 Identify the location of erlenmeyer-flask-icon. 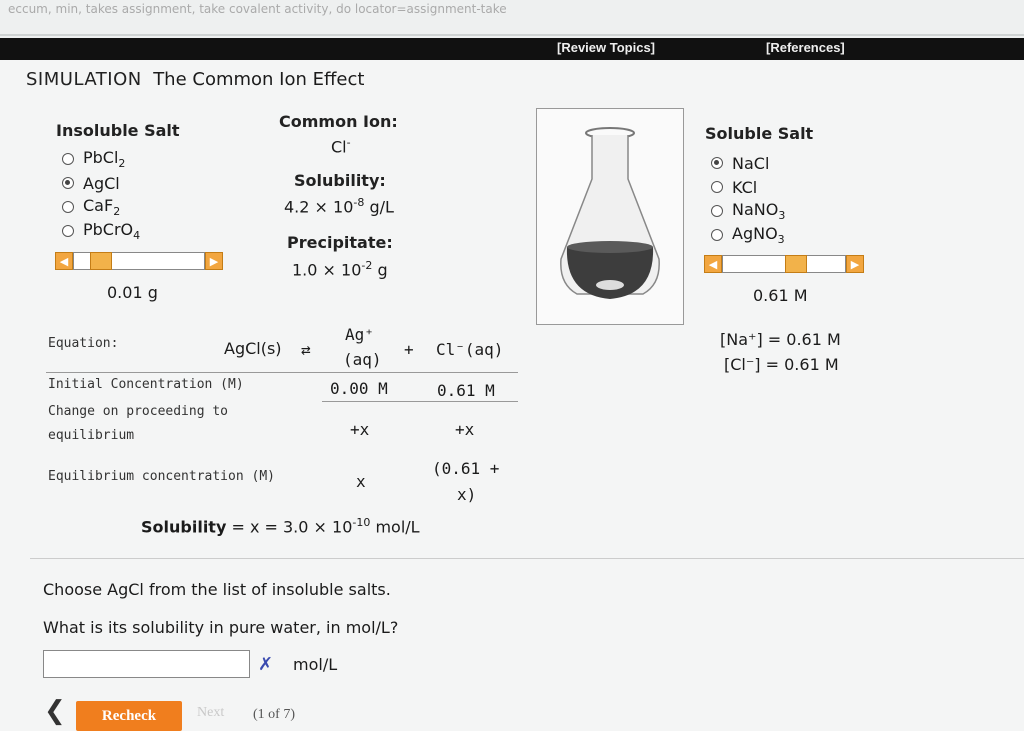
(610, 213).